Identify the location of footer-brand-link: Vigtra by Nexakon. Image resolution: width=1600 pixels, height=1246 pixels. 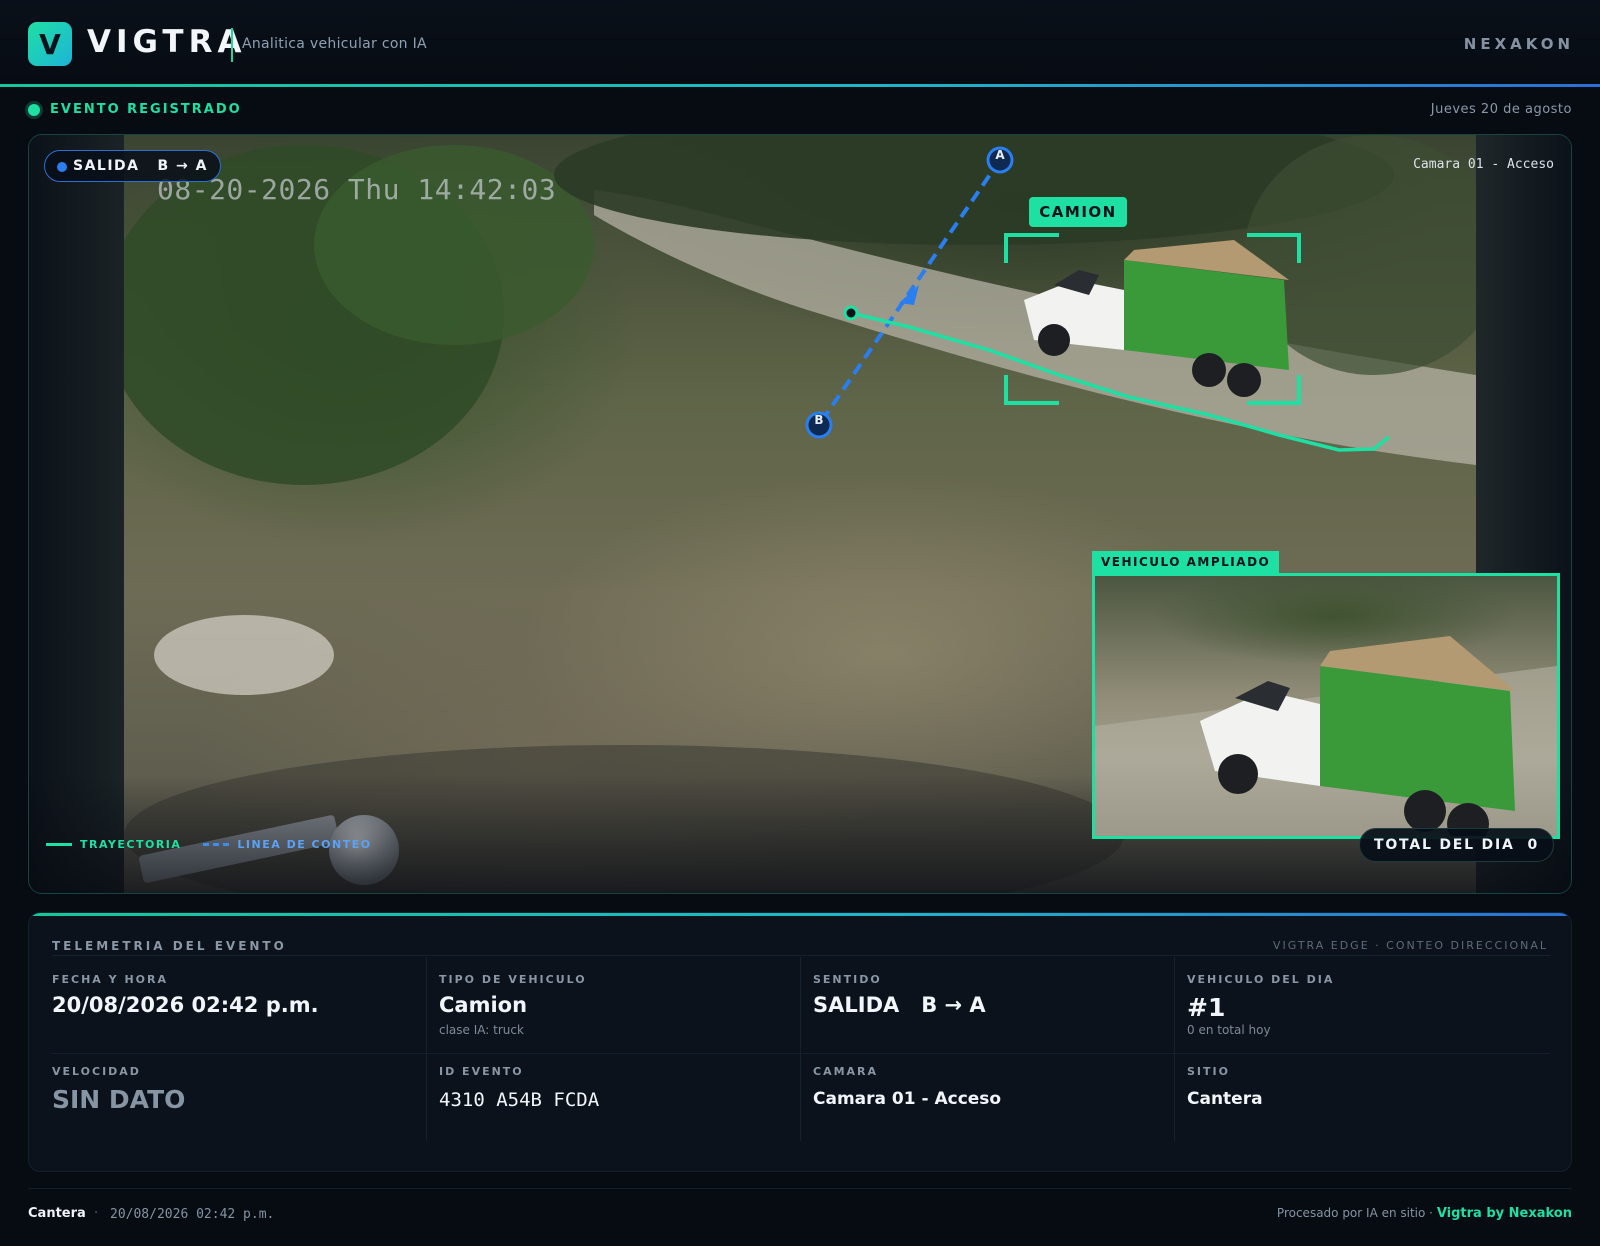
(1504, 1213).